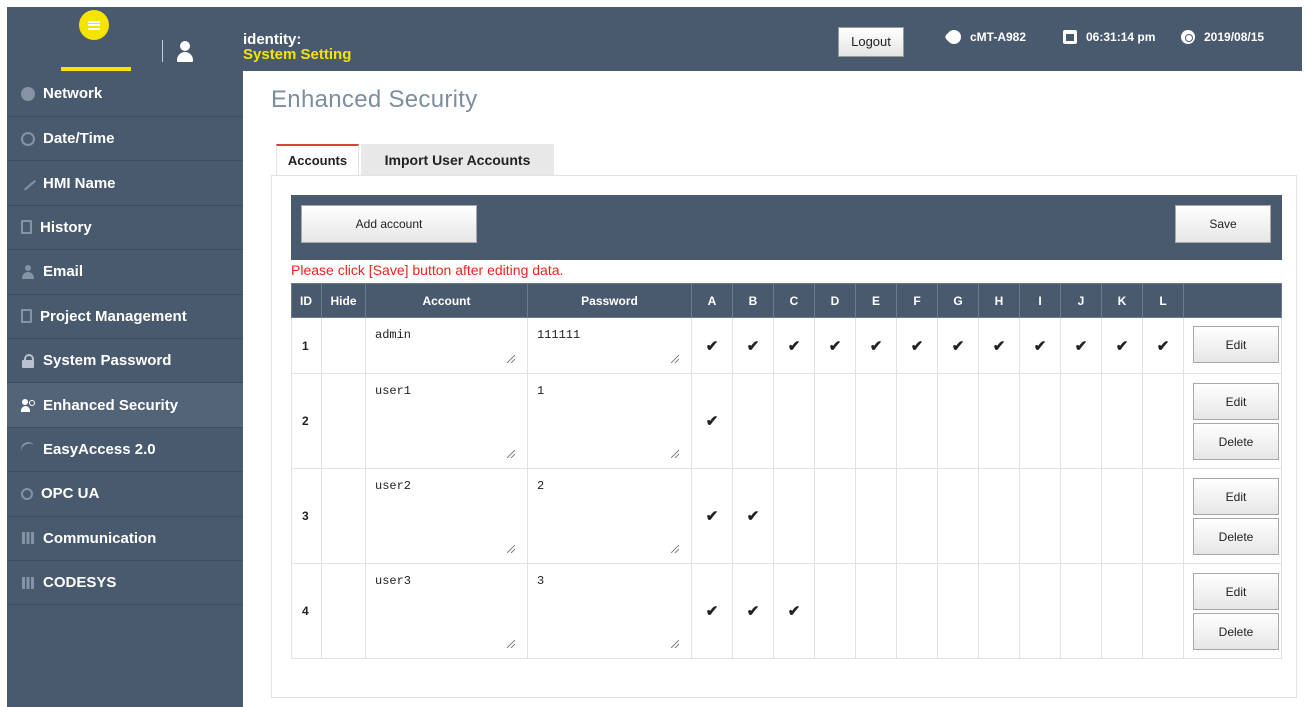 The width and height of the screenshot is (1309, 707). Describe the element at coordinates (753, 421) in the screenshot. I see `permission-b-cell` at that location.